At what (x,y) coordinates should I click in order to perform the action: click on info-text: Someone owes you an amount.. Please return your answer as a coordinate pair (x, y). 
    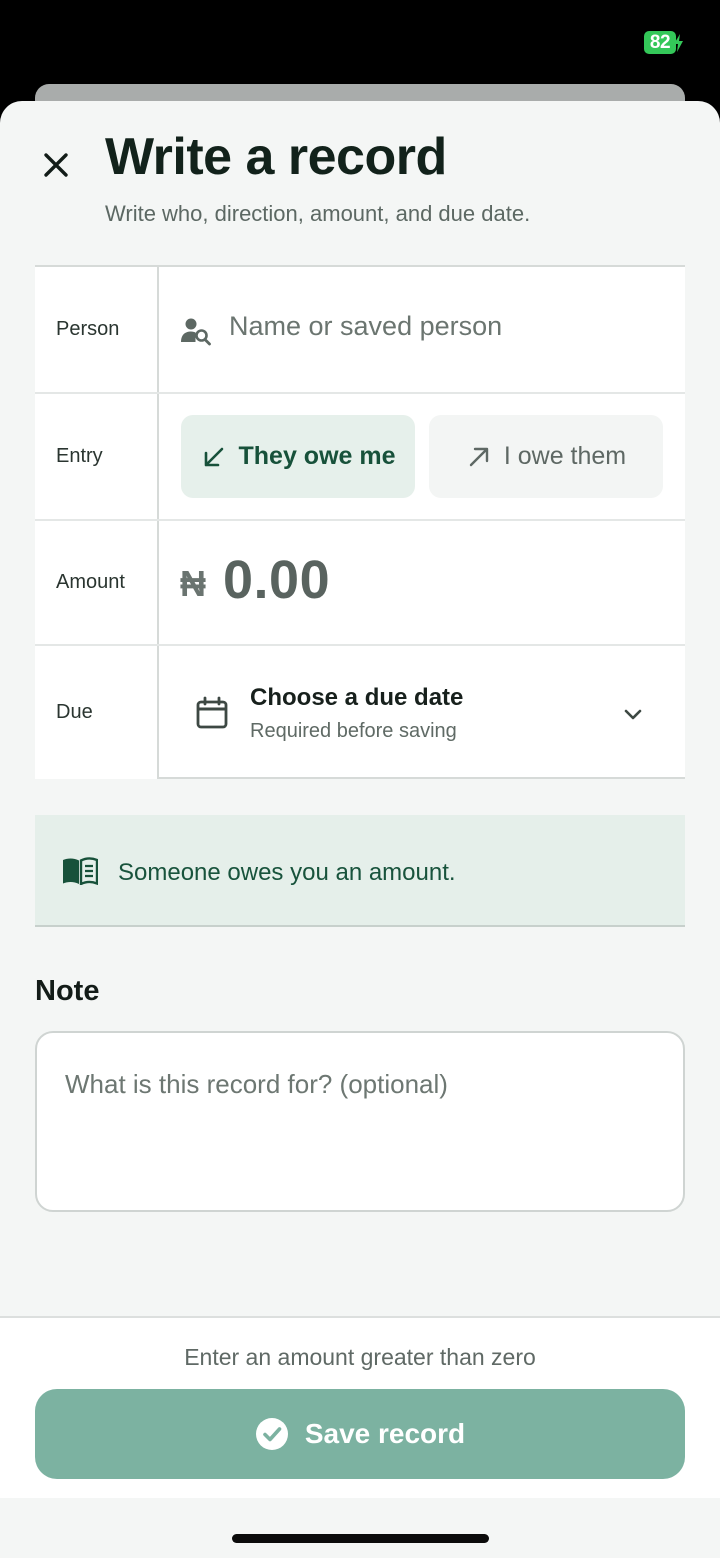
    Looking at the image, I should click on (287, 872).